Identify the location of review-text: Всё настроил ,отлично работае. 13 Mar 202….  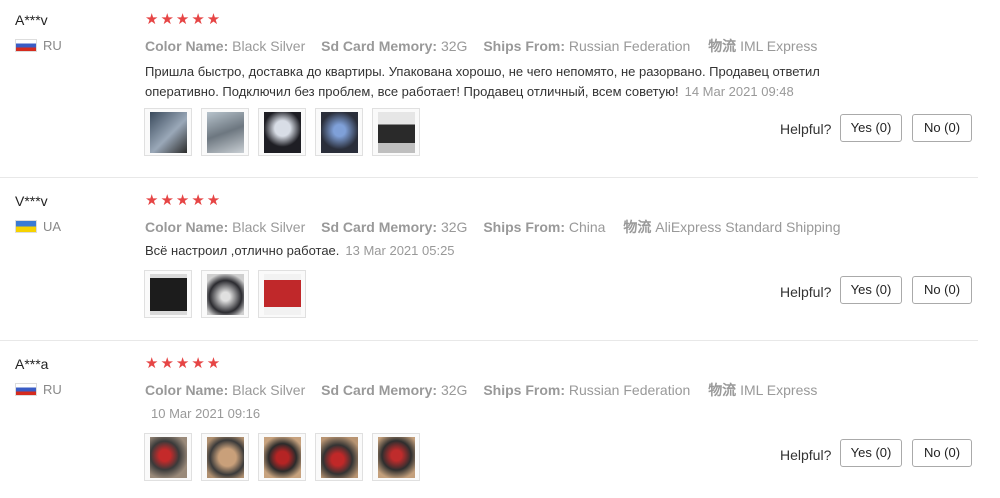
(505, 251).